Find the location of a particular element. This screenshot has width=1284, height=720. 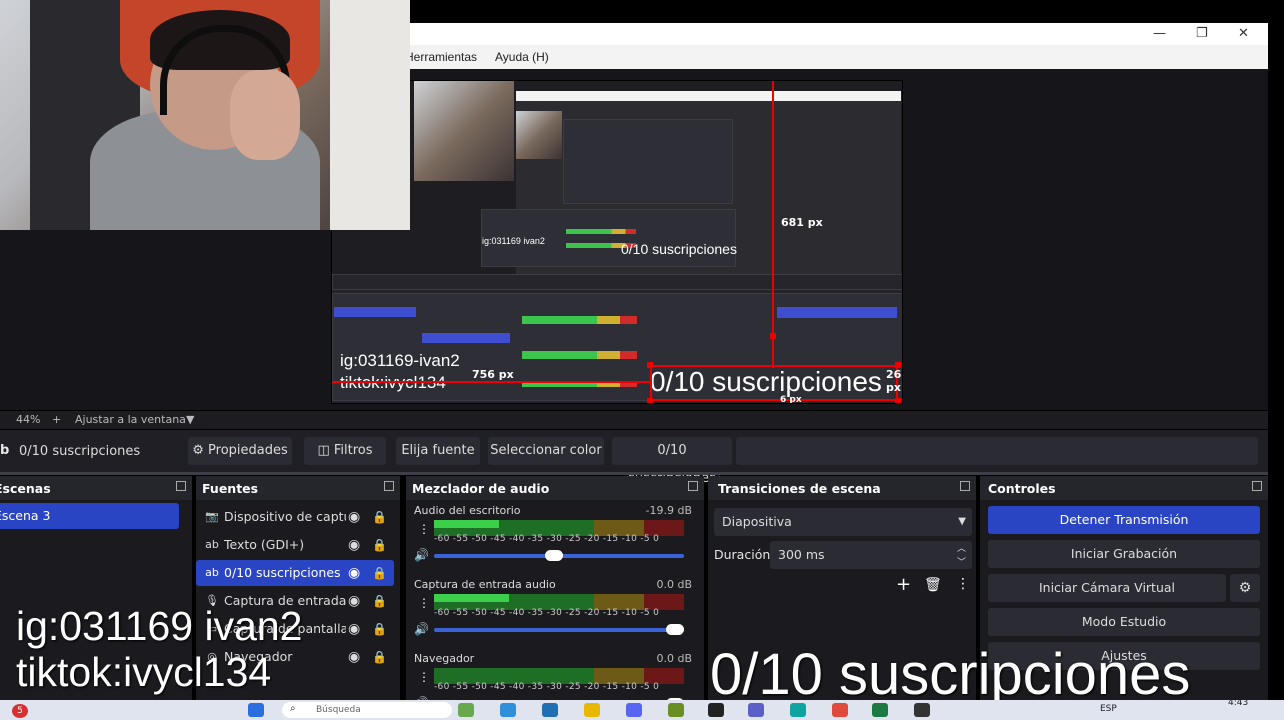

teams-icon is located at coordinates (756, 710).